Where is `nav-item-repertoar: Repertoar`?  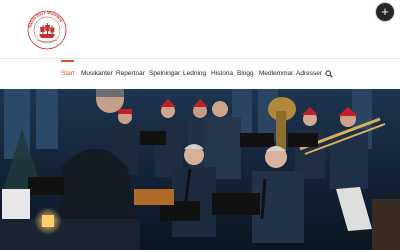 nav-item-repertoar: Repertoar is located at coordinates (130, 73).